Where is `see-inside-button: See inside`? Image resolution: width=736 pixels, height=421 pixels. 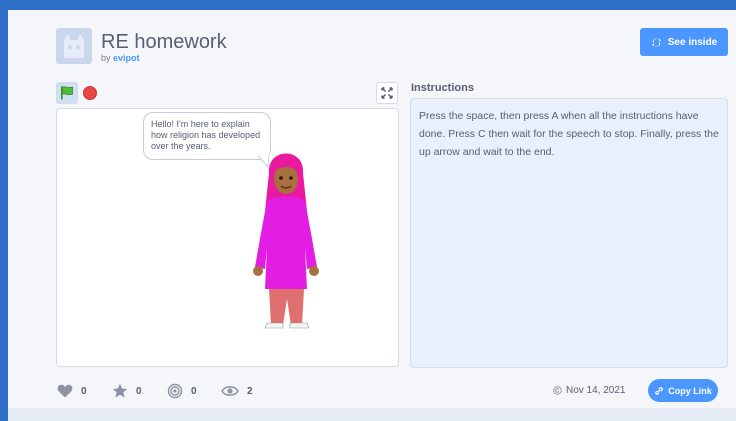
see-inside-button: See inside is located at coordinates (684, 42).